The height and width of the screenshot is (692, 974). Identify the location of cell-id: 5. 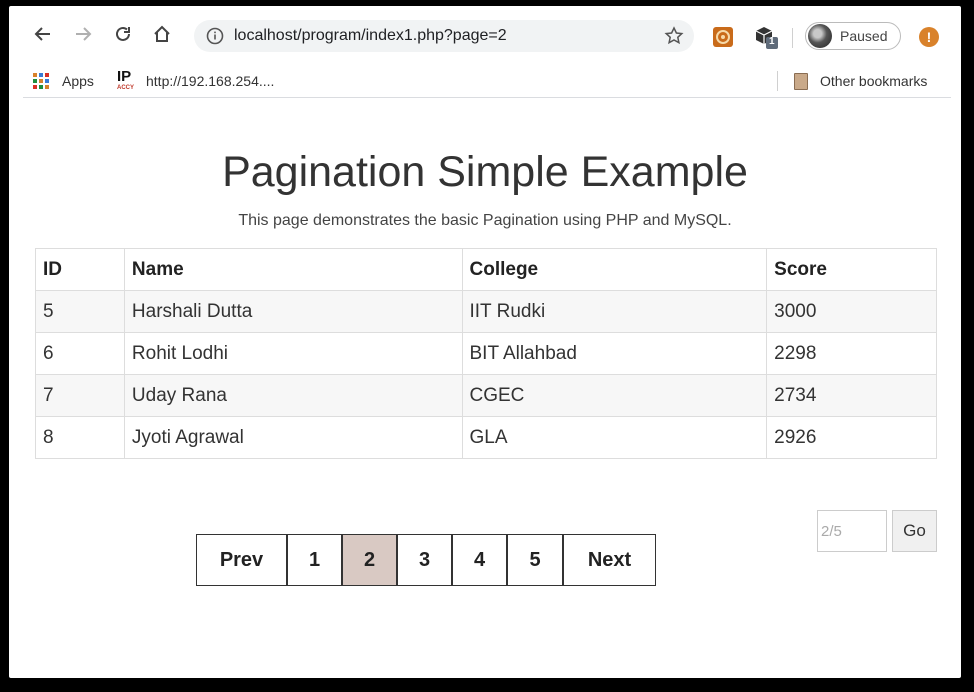
(80, 311).